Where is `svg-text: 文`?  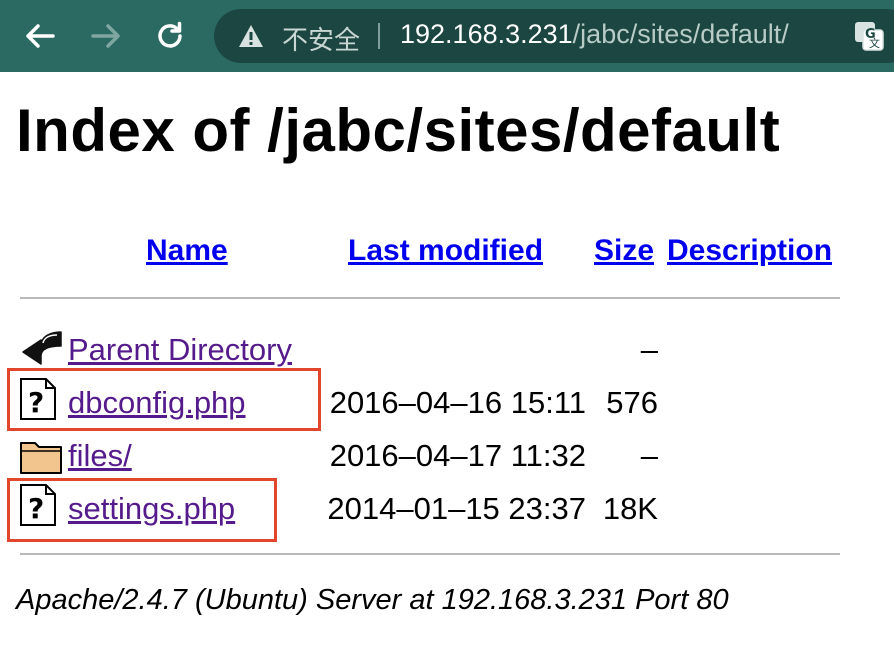 svg-text: 文 is located at coordinates (874, 43).